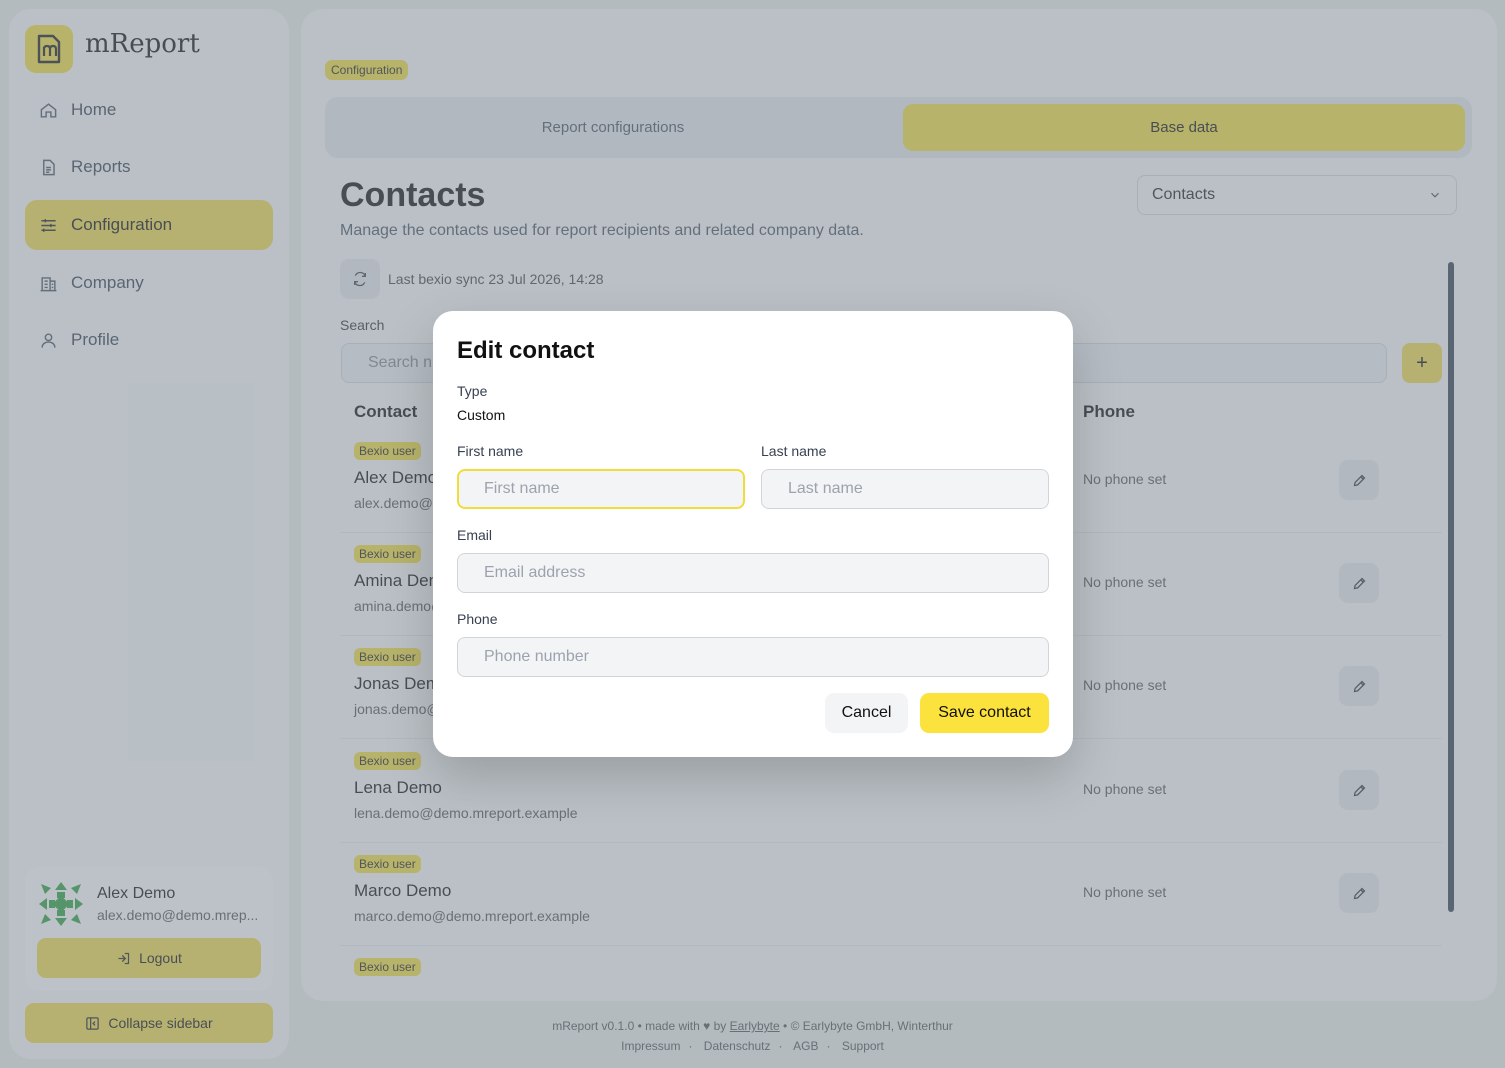  I want to click on save-contact-button: Save contact, so click(984, 713).